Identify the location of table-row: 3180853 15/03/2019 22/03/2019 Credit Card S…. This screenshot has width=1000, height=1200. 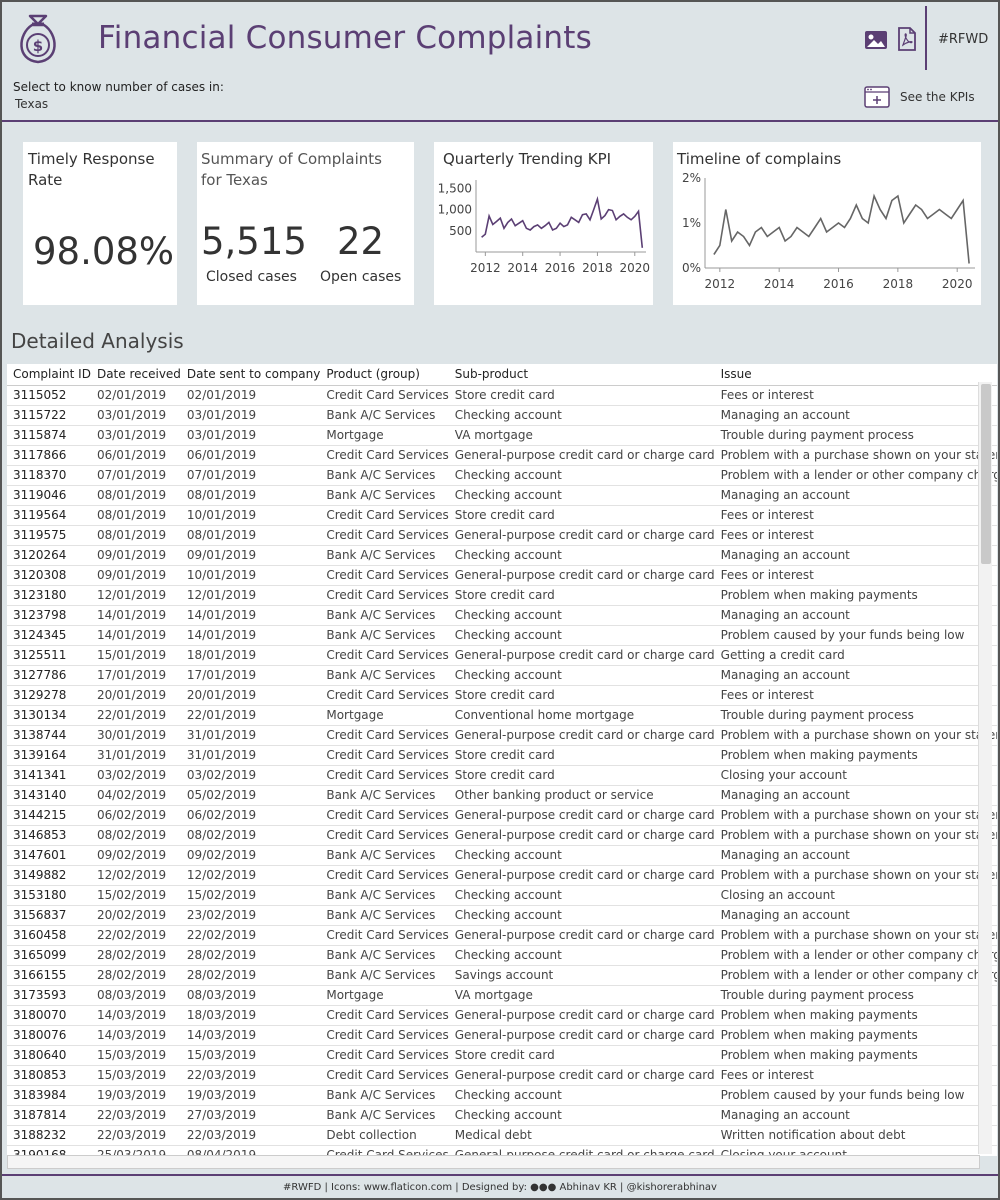
(502, 1075).